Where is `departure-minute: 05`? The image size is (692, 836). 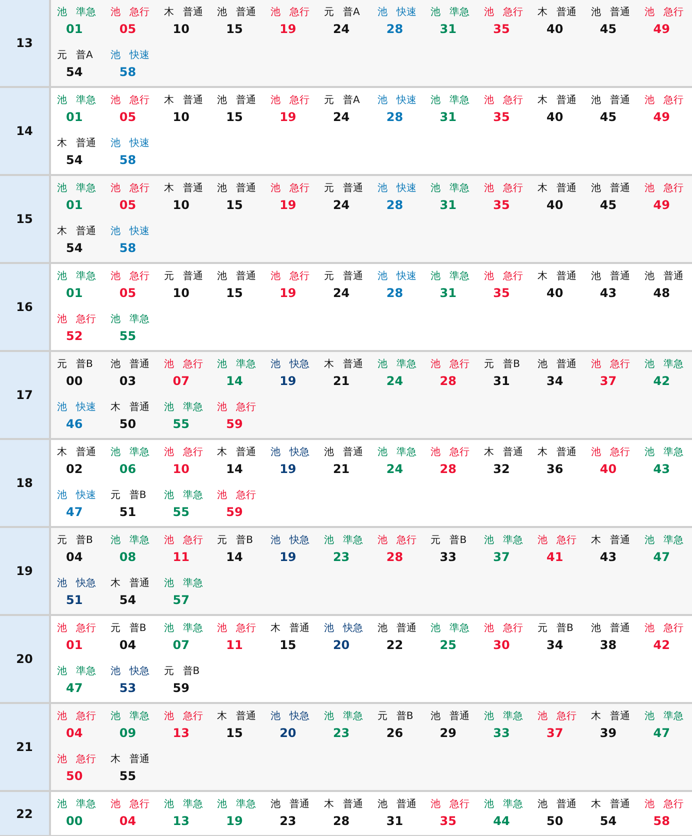 departure-minute: 05 is located at coordinates (127, 117).